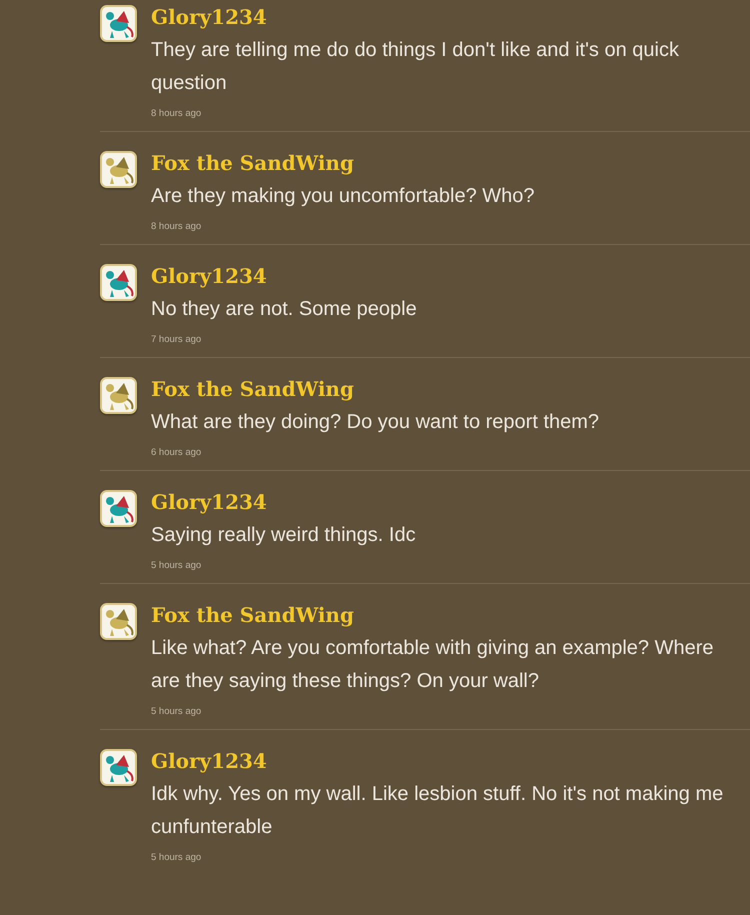 This screenshot has width=750, height=915. I want to click on comment-text: Idk why. Yes on my wall. Like lesbion stuff. No it's not making me cunfunterable, so click(437, 811).